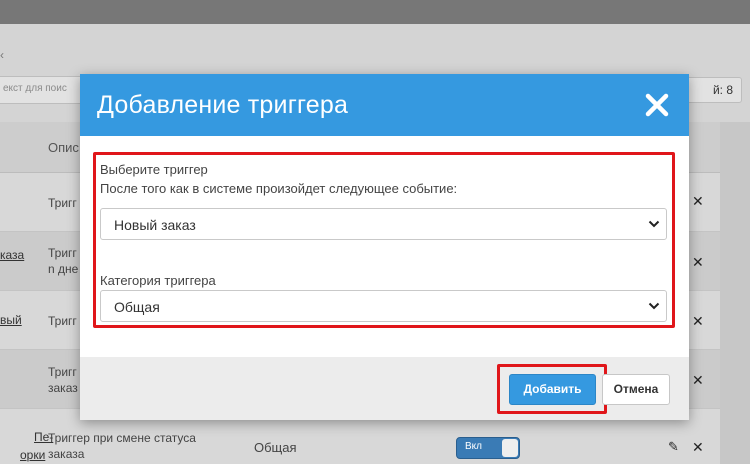 This screenshot has width=750, height=464. What do you see at coordinates (552, 389) in the screenshot?
I see `add-button: Добавить` at bounding box center [552, 389].